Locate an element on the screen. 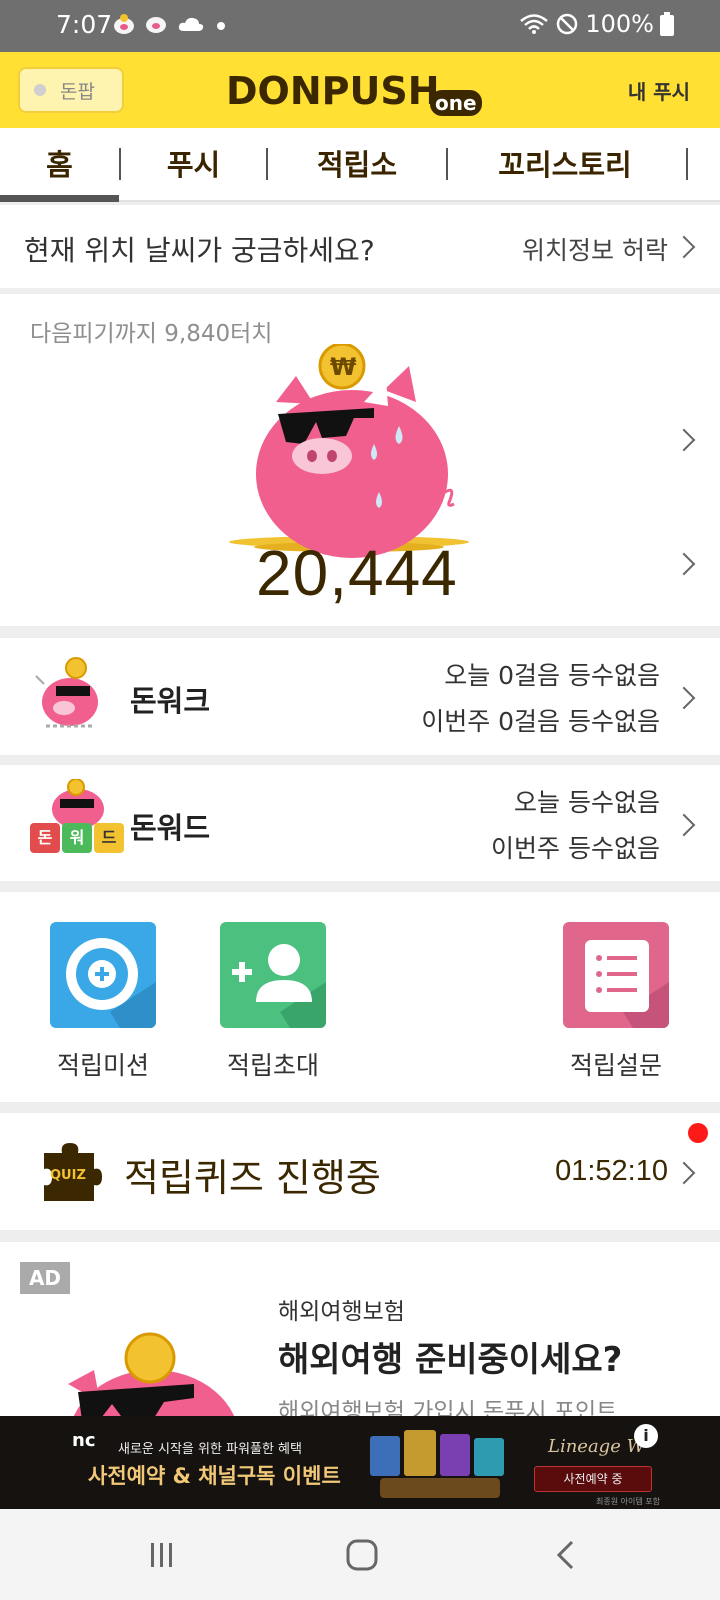 This screenshot has height=1600, width=720. do-not-disturb-icon is located at coordinates (567, 24).